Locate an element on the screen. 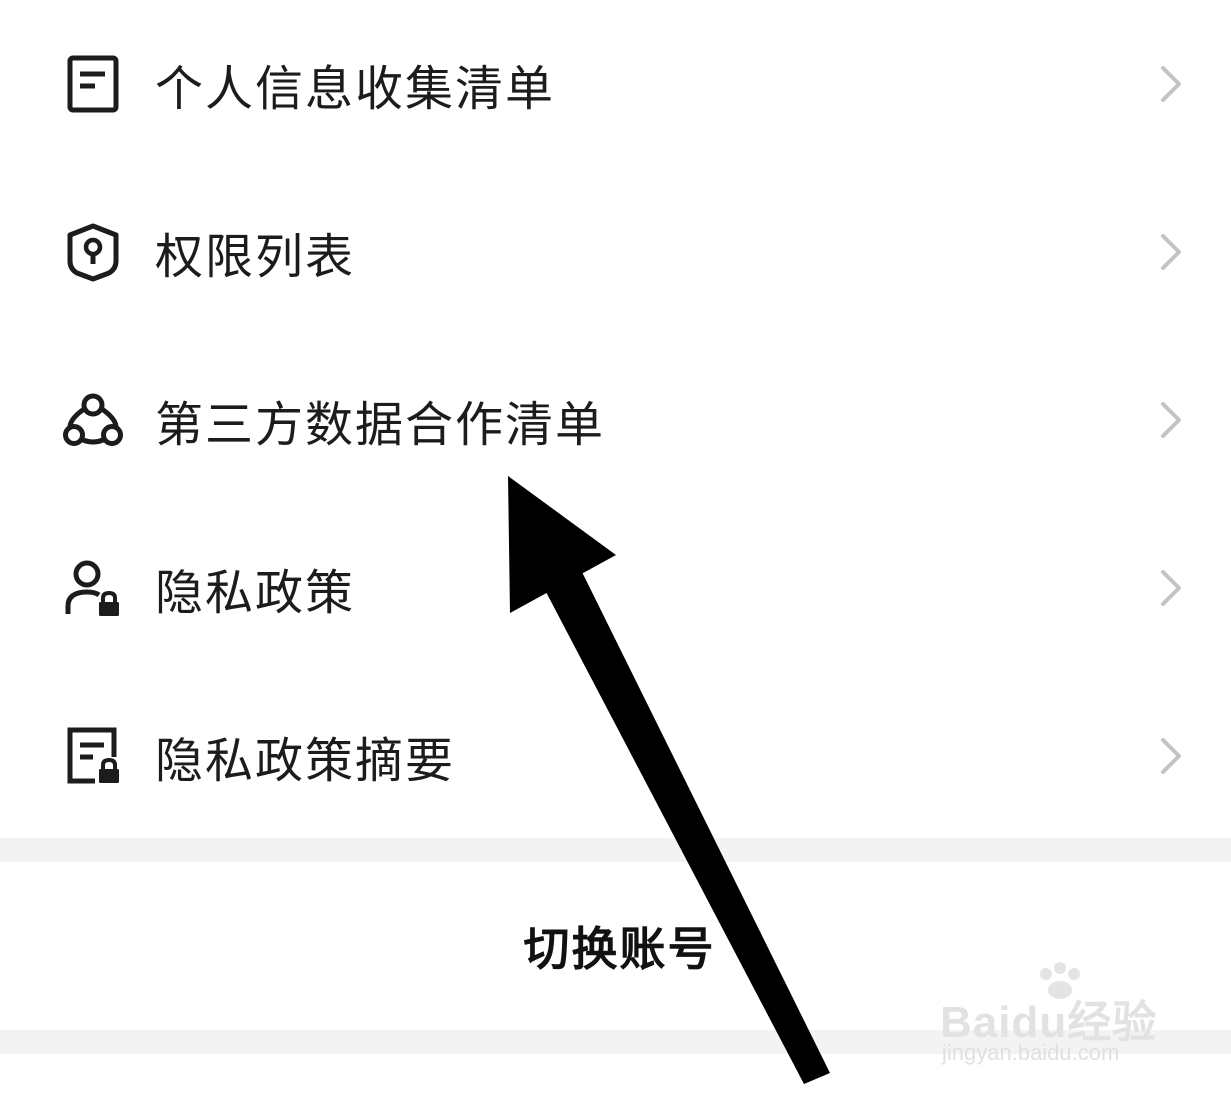 Image resolution: width=1231 pixels, height=1096 pixels. baidu-jingyan-watermark: Baidu经验 jingyan.baidu.com is located at coordinates (1060, 1015).